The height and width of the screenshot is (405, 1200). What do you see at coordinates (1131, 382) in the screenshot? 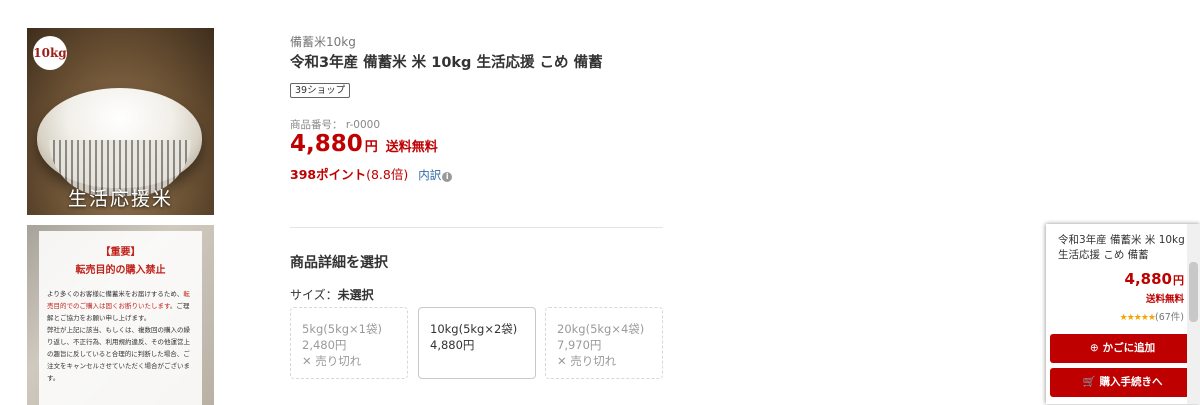
I see `checkout-label: 購入手続きへ` at bounding box center [1131, 382].